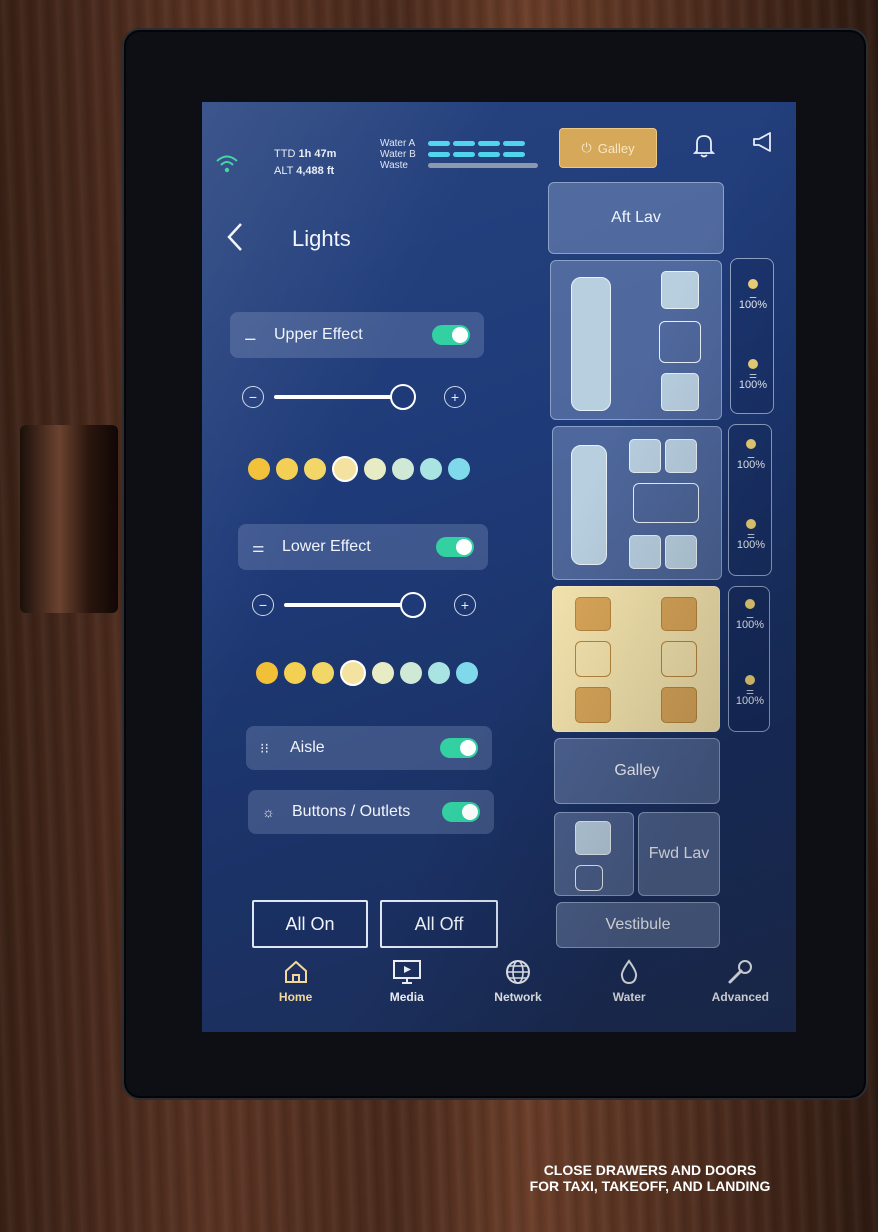 The height and width of the screenshot is (1232, 878). Describe the element at coordinates (752, 336) in the screenshot. I see `aft-cabin-levels: ⚊ 100% ⚌ 100%` at that location.